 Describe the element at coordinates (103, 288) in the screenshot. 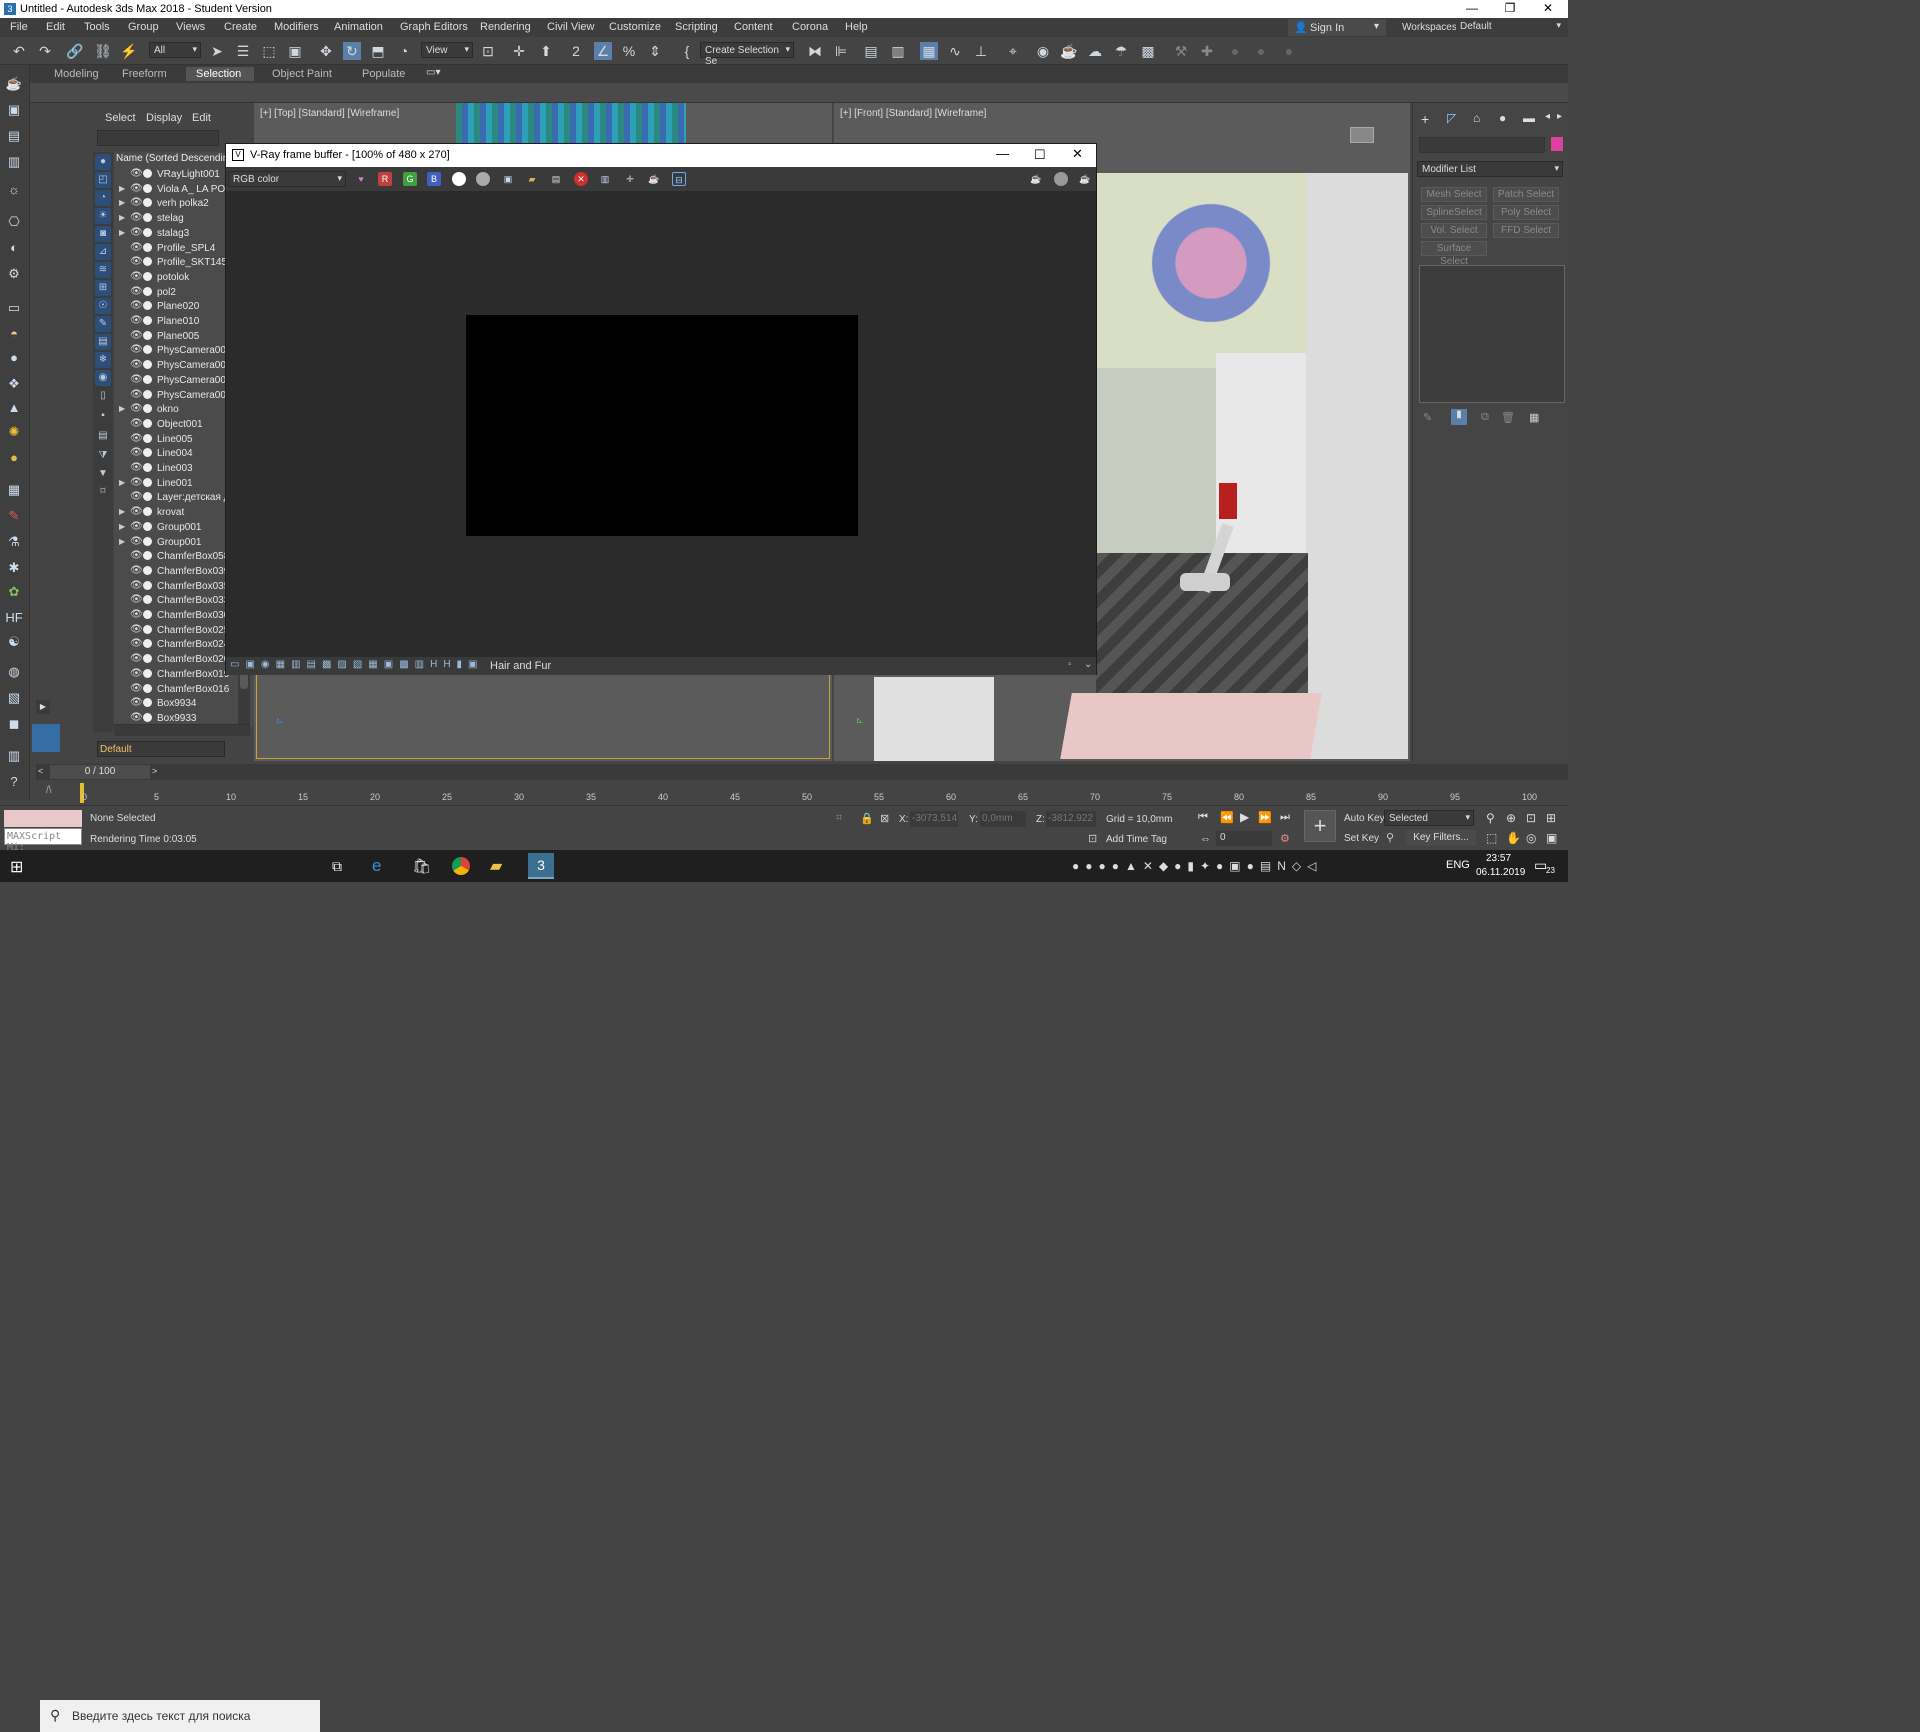

I see `display-groups-icon: ⊞` at that location.